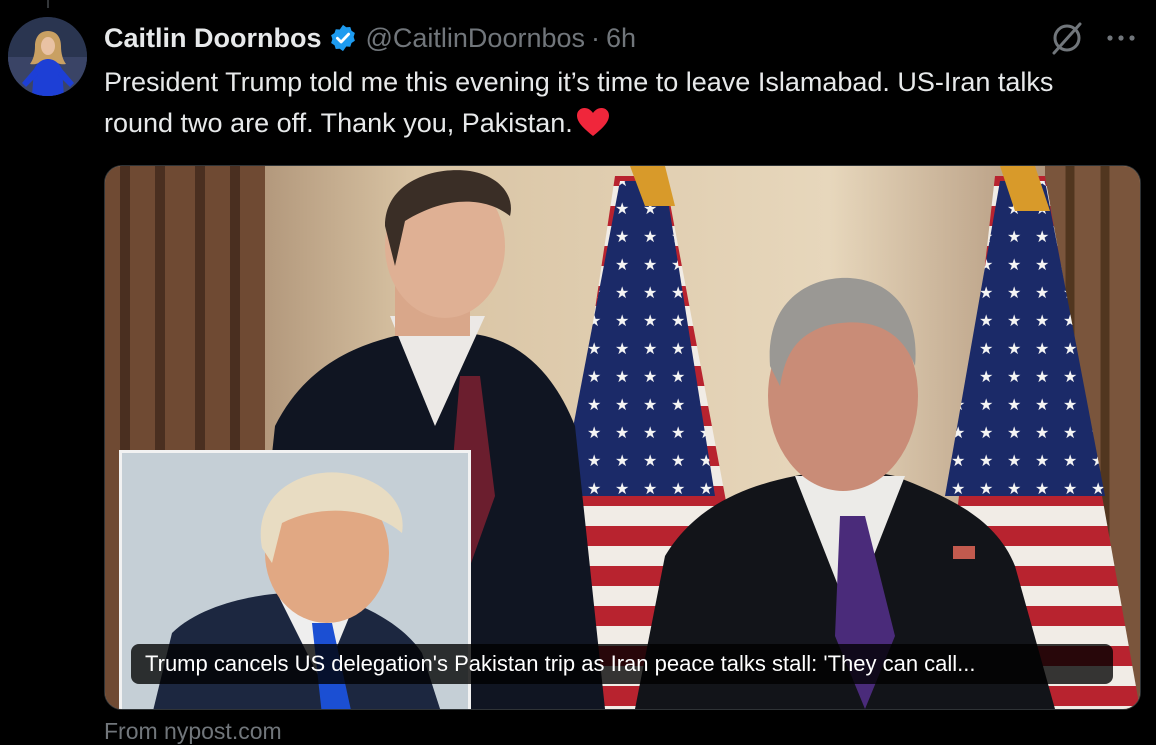 This screenshot has height=745, width=1156. Describe the element at coordinates (47, 56) in the screenshot. I see `avatar` at that location.